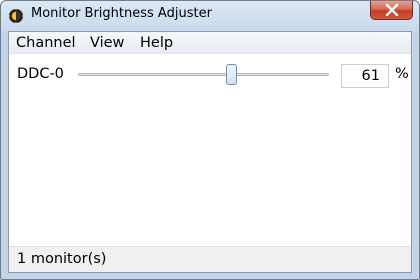 The width and height of the screenshot is (420, 280). What do you see at coordinates (121, 13) in the screenshot?
I see `window-title: Monitor Brightness Adjuster` at bounding box center [121, 13].